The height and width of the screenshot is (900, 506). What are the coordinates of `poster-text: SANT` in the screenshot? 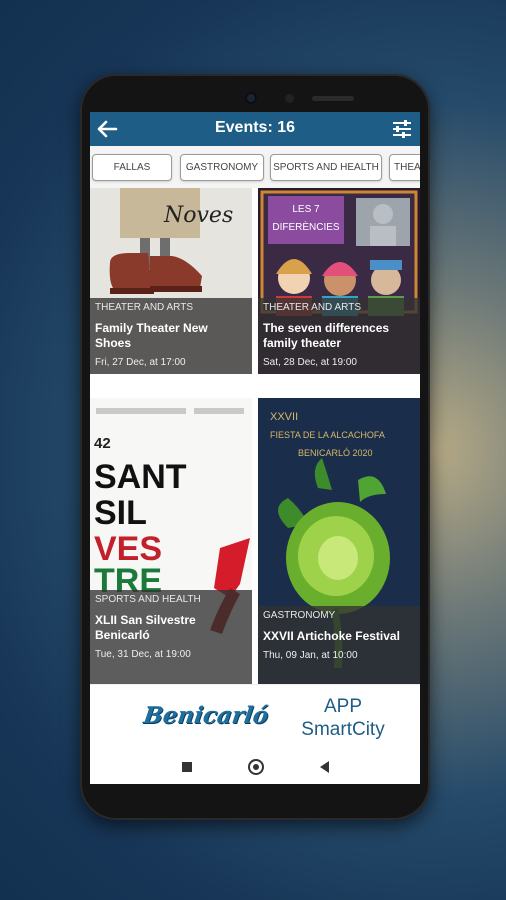 It's located at (140, 477).